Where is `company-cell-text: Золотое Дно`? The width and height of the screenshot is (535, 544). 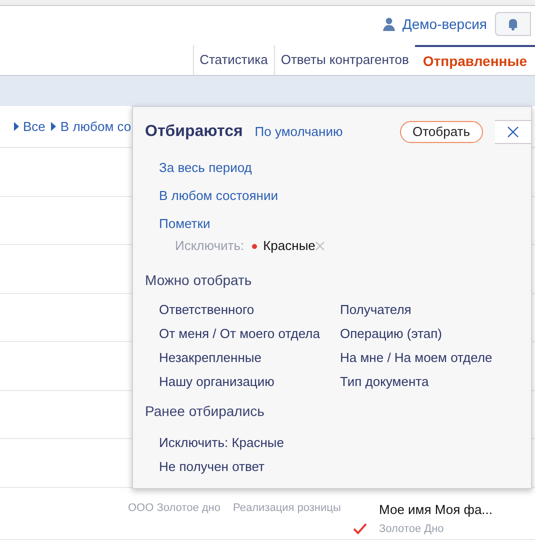 company-cell-text: Золотое Дно is located at coordinates (411, 529).